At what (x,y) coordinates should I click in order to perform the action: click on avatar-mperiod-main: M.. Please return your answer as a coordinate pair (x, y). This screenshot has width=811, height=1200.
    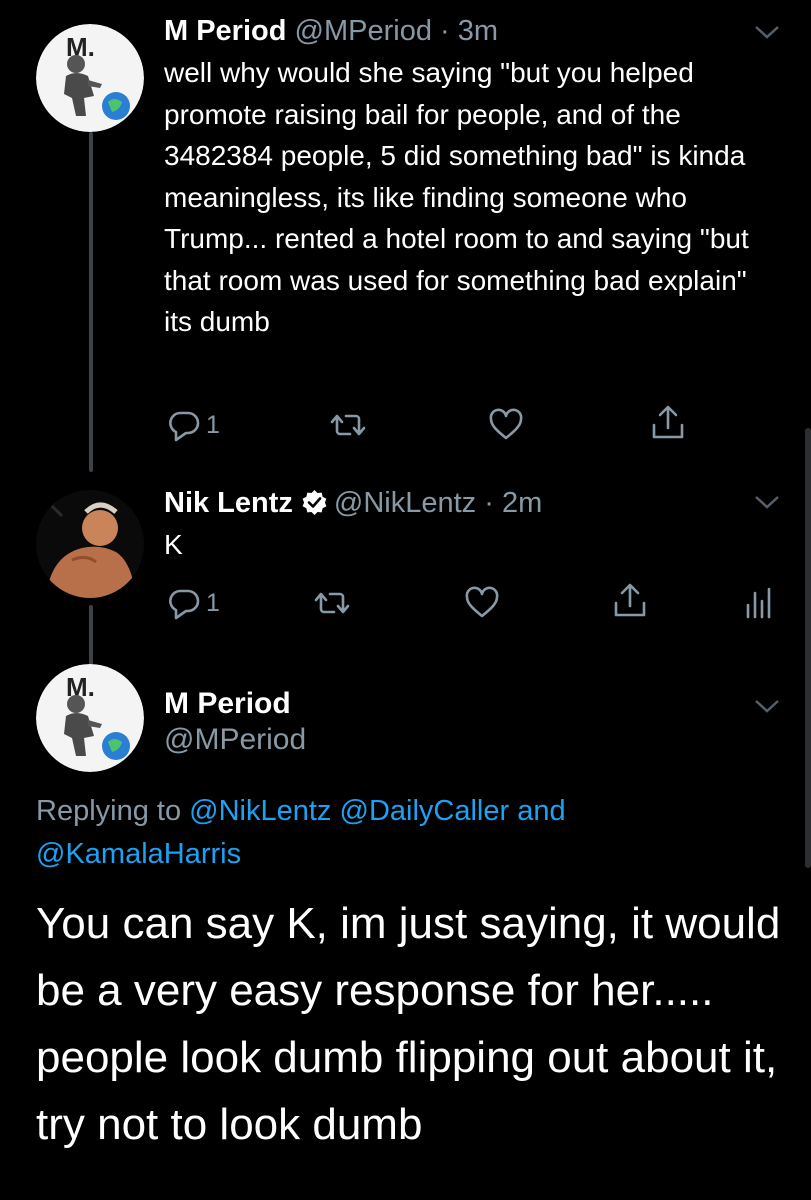
    Looking at the image, I should click on (90, 718).